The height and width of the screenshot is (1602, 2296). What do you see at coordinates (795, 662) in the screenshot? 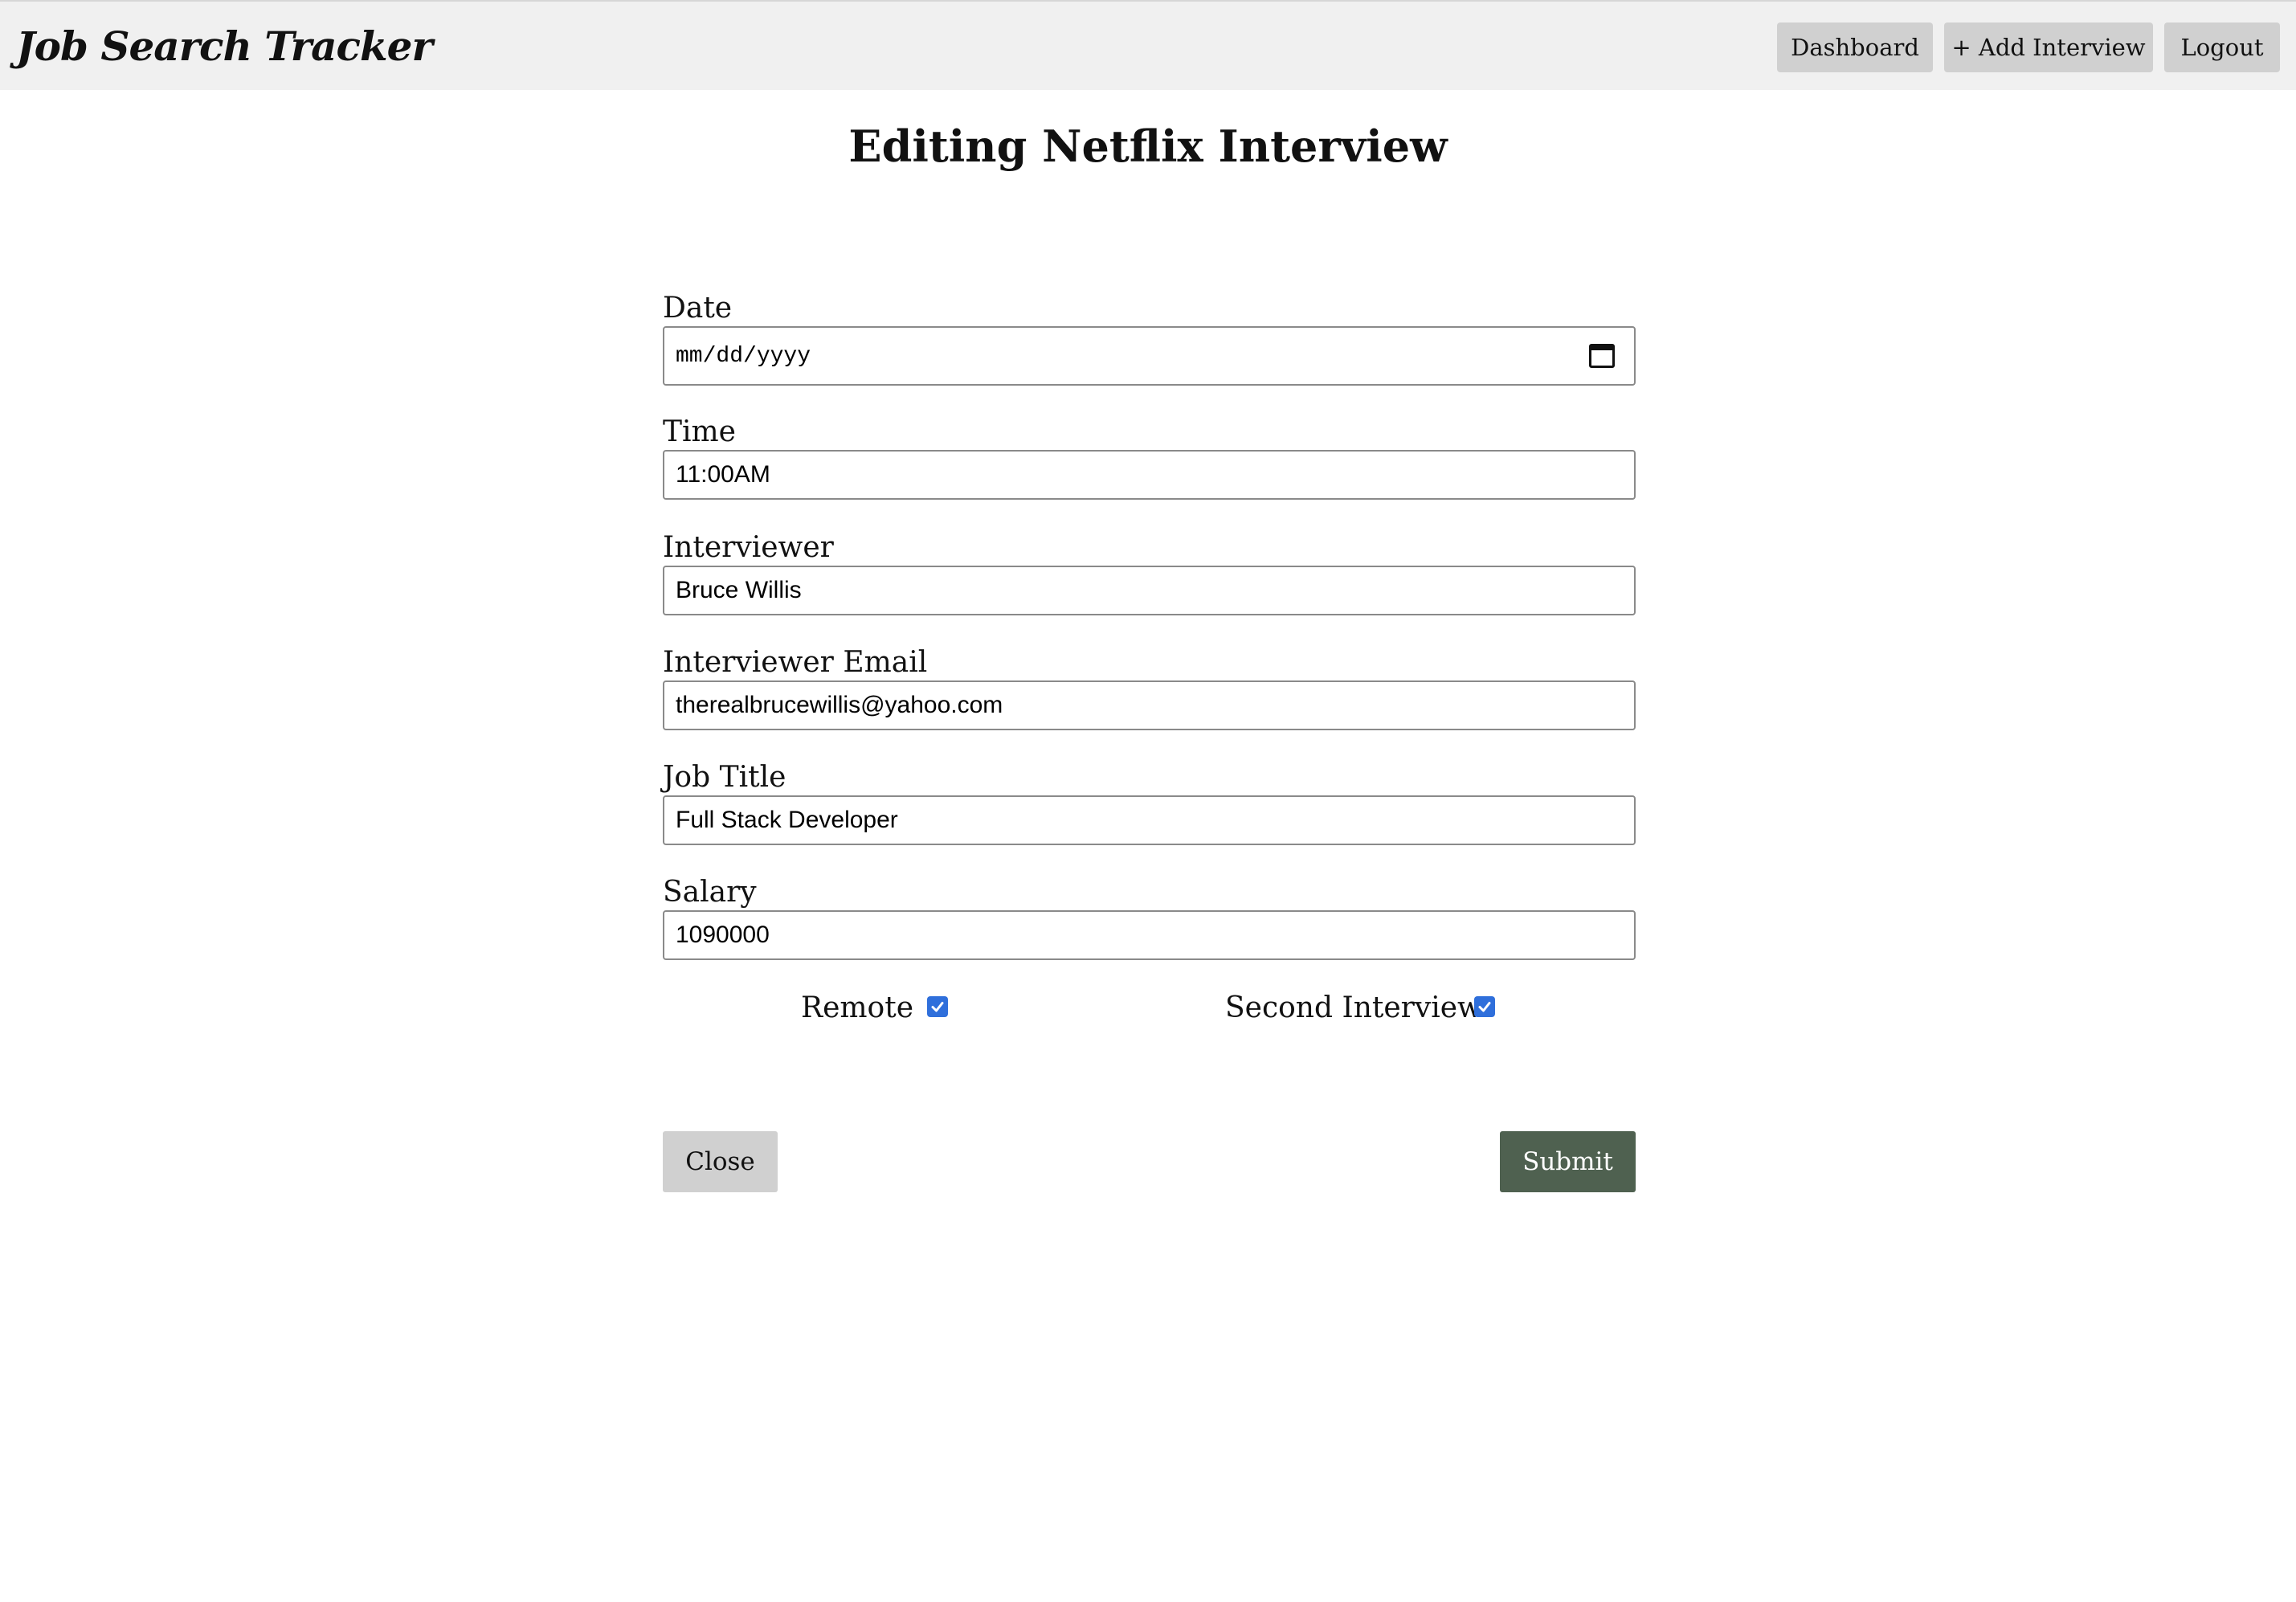
I see `interviewer-email-label: Interviewer Email` at bounding box center [795, 662].